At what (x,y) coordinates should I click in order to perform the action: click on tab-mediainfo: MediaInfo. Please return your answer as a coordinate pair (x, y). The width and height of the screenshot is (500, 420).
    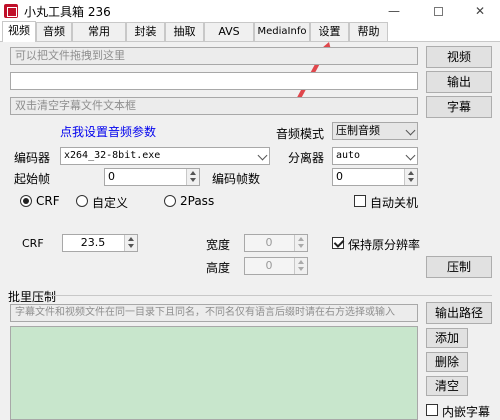
    Looking at the image, I should click on (282, 31).